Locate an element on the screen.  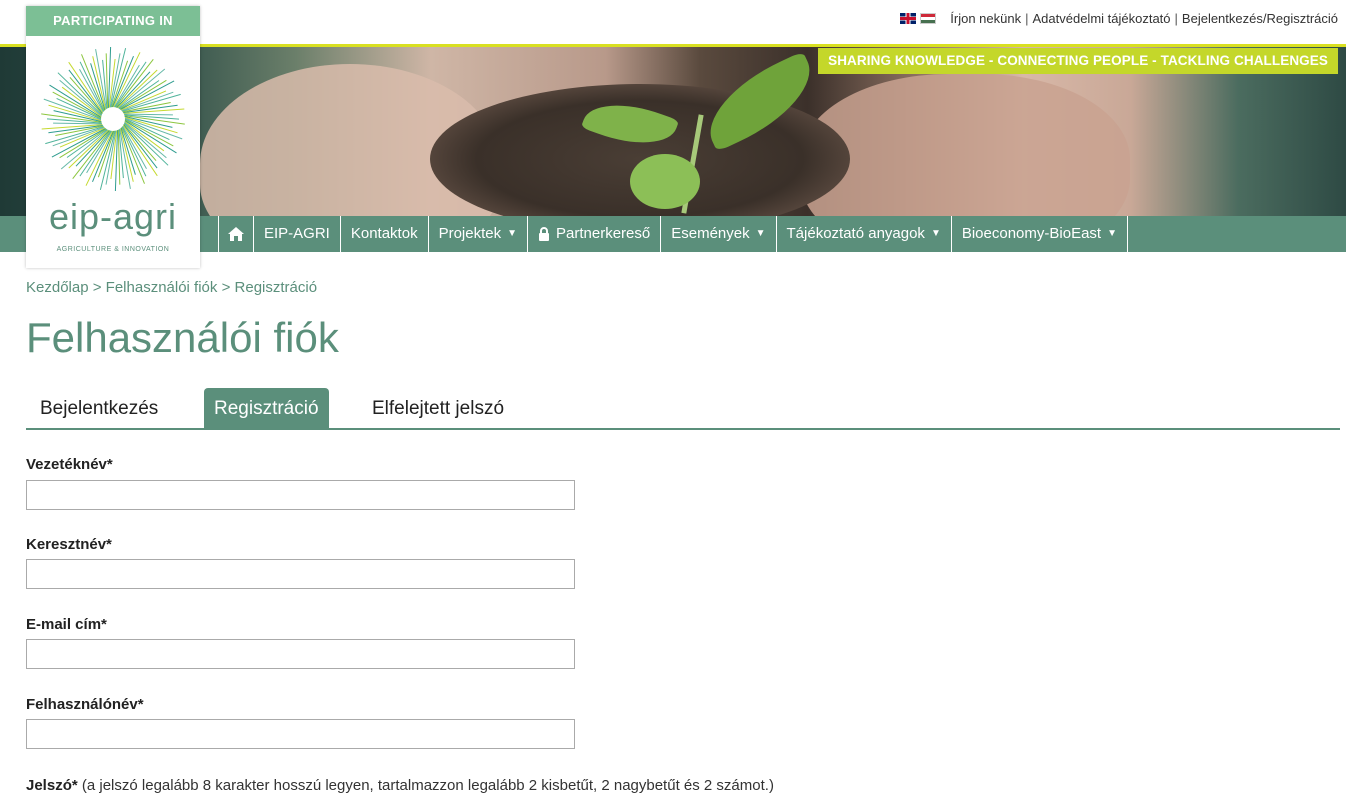
nav-projektek: Projektek ▼ is located at coordinates (477, 234).